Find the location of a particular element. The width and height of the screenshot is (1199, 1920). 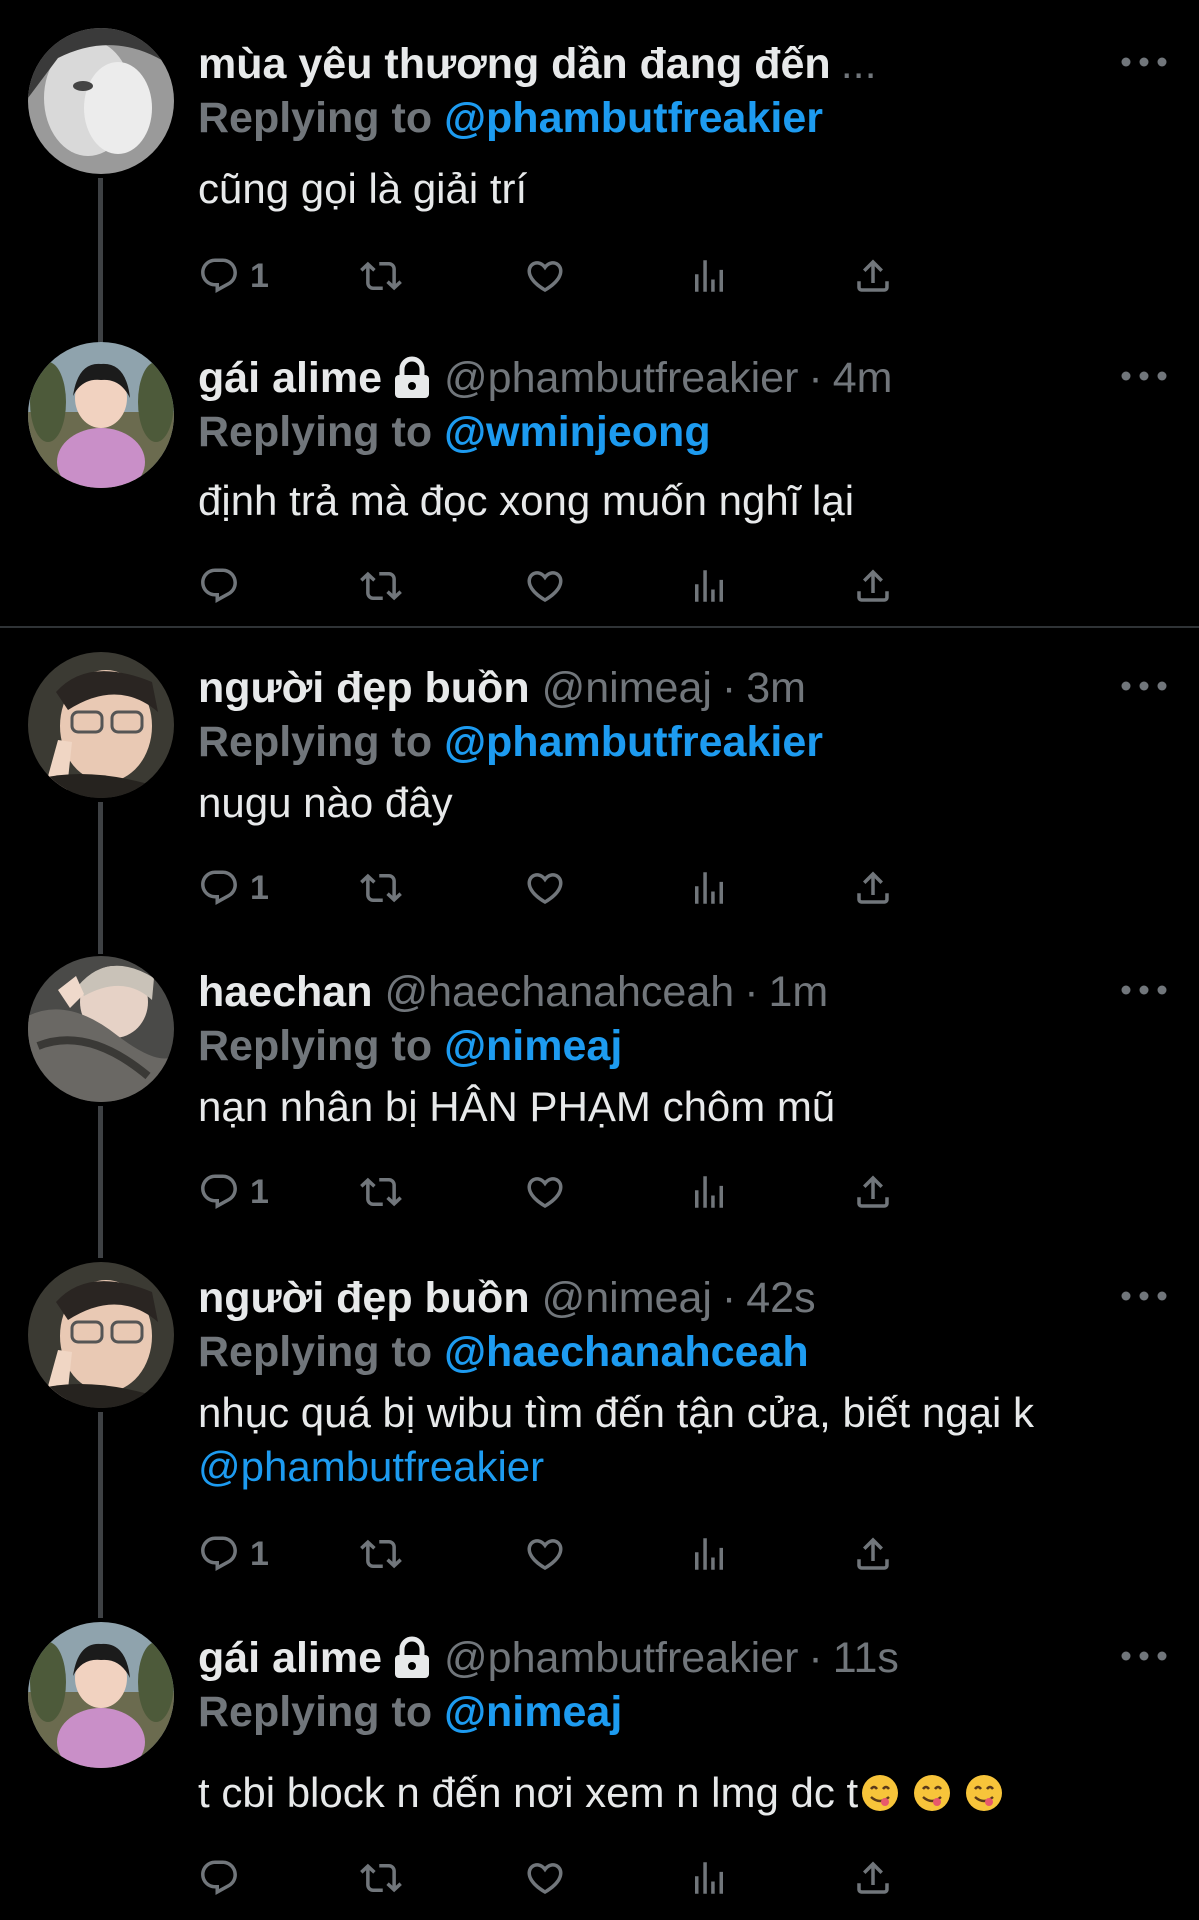

replying-to: Replying to @haechanahceah is located at coordinates (503, 1352).